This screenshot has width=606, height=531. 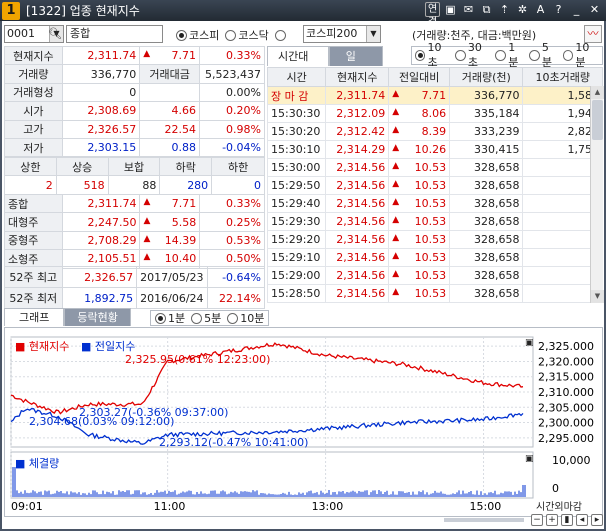 What do you see at coordinates (33, 240) in the screenshot?
I see `size-label: 중형주` at bounding box center [33, 240].